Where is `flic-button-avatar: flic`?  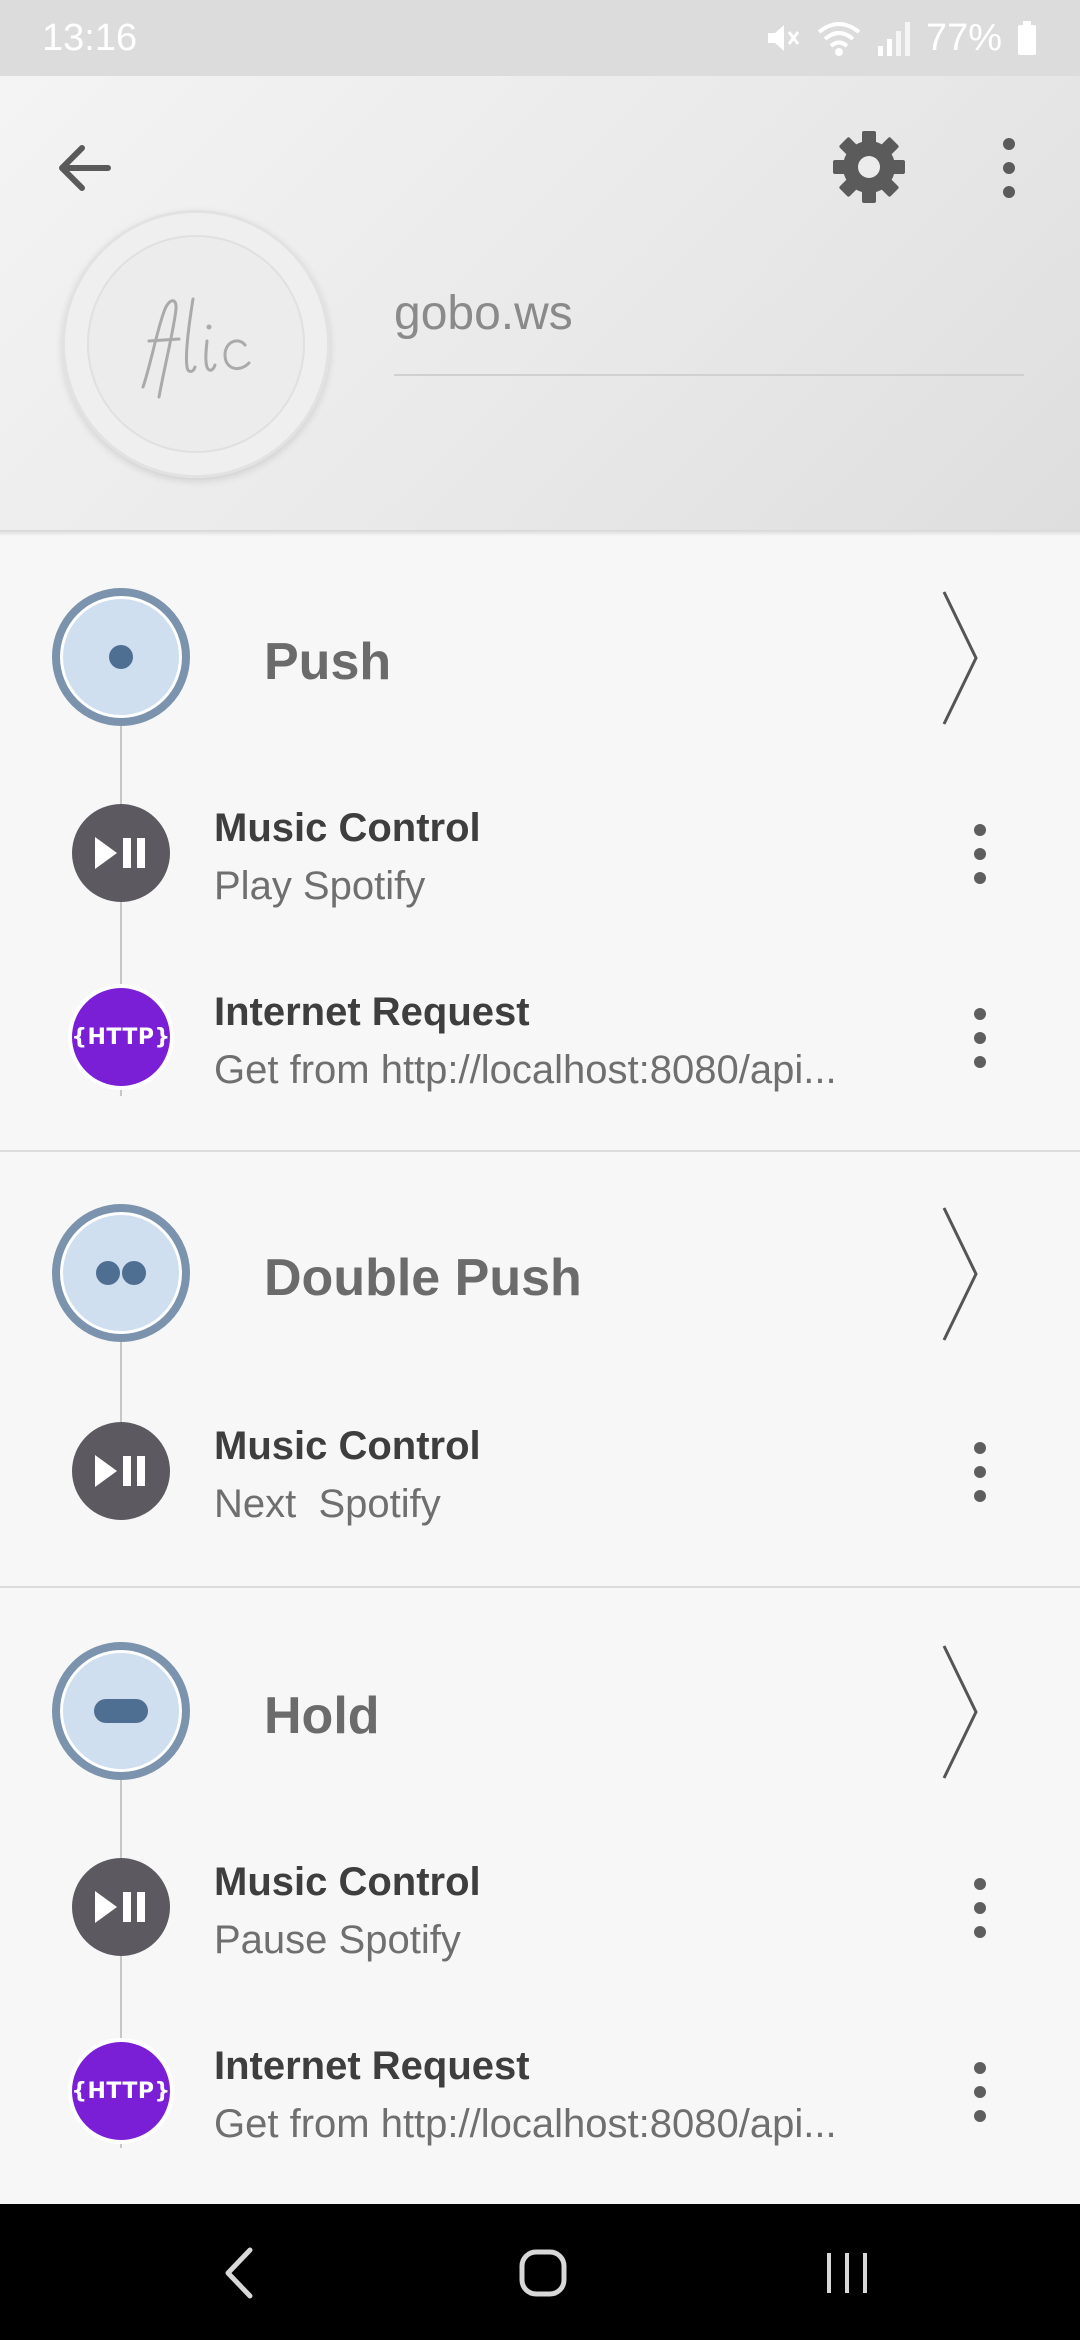
flic-button-avatar: flic is located at coordinates (196, 344).